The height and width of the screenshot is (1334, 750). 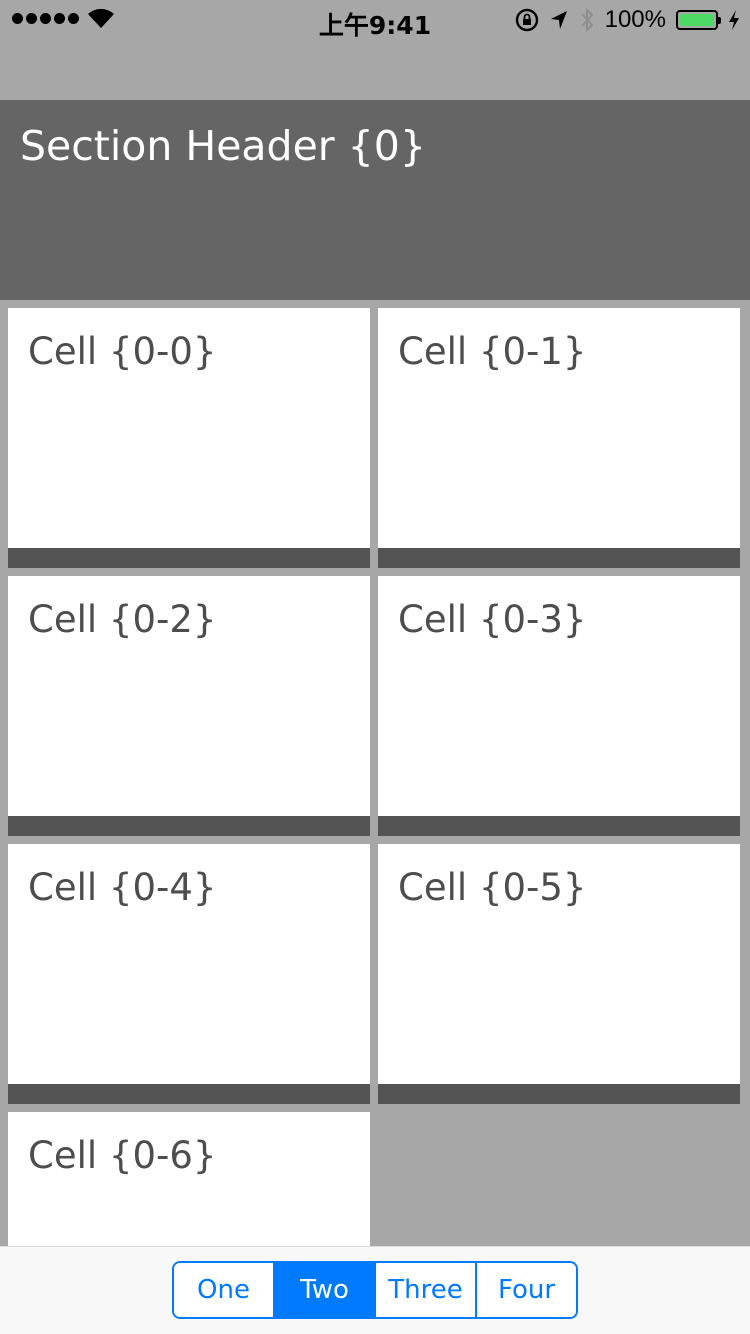 I want to click on segmented-control: One Two Three Four, so click(x=375, y=1290).